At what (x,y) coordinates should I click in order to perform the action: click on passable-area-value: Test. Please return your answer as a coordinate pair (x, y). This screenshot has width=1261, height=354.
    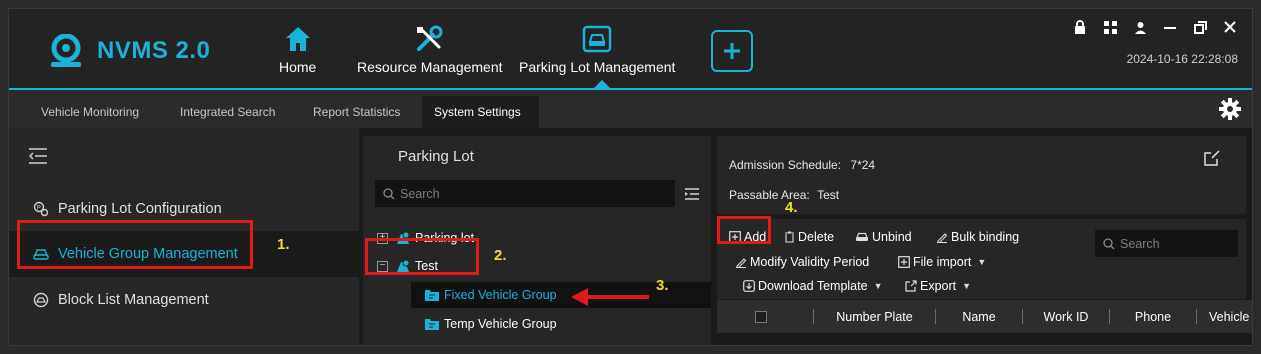
    Looking at the image, I should click on (828, 195).